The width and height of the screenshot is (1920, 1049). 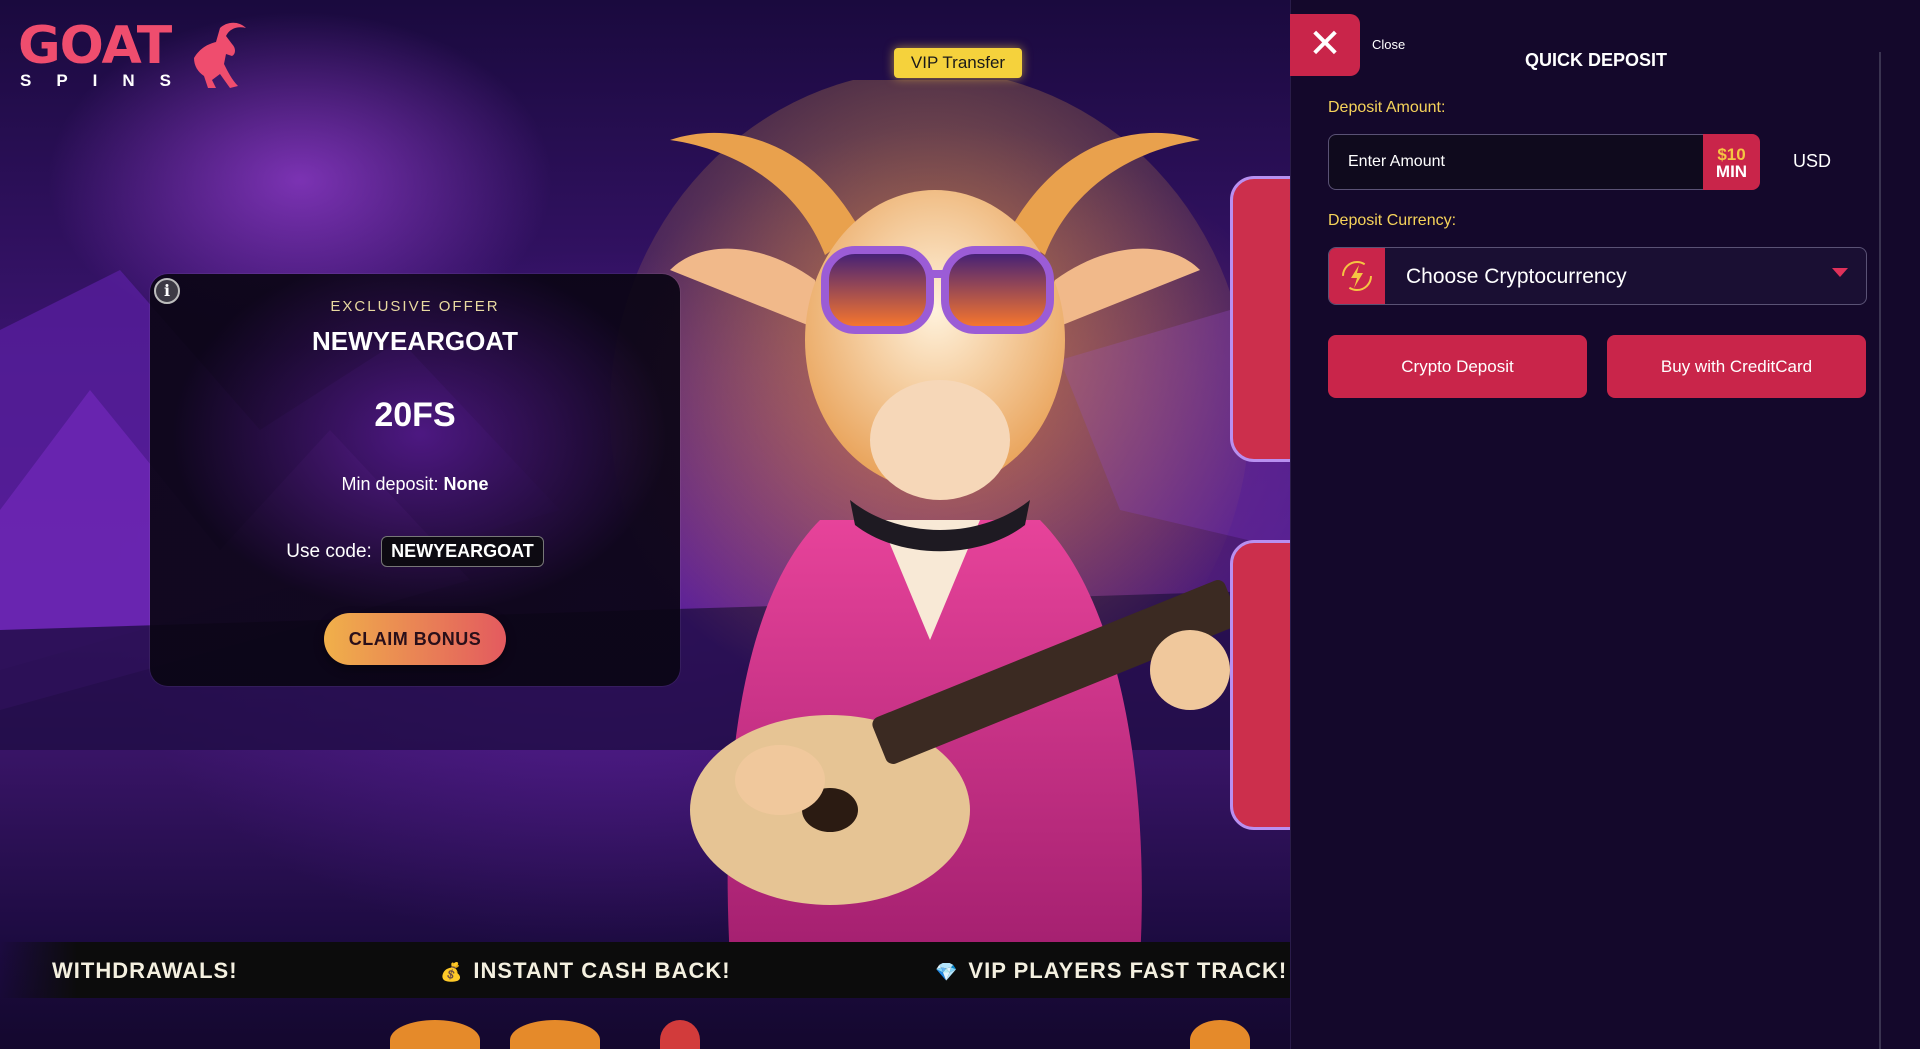 I want to click on offer-eyebrow: EXCLUSIVE OFFER, so click(x=415, y=306).